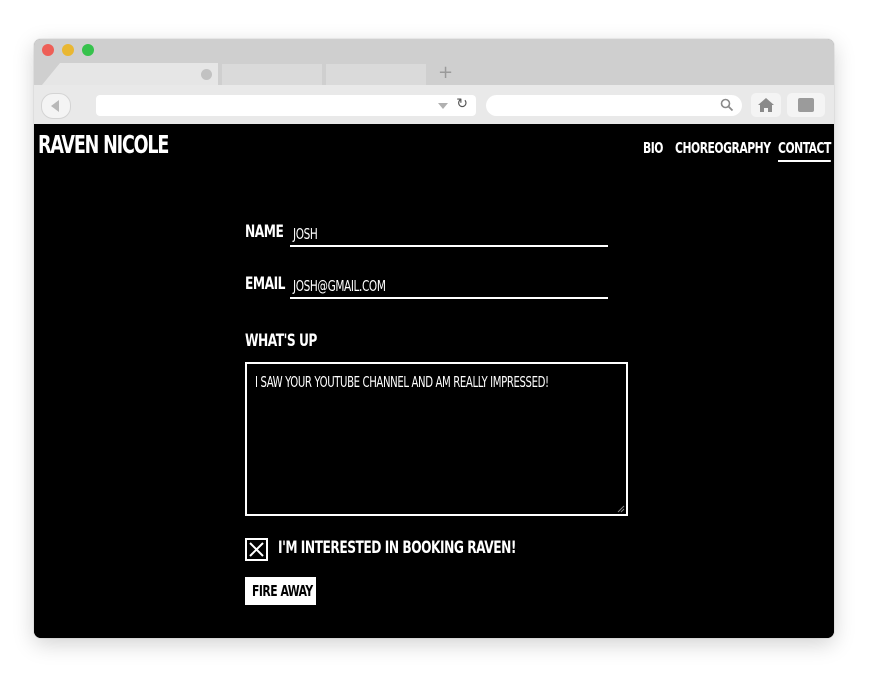  What do you see at coordinates (264, 232) in the screenshot?
I see `name-label: NAME` at bounding box center [264, 232].